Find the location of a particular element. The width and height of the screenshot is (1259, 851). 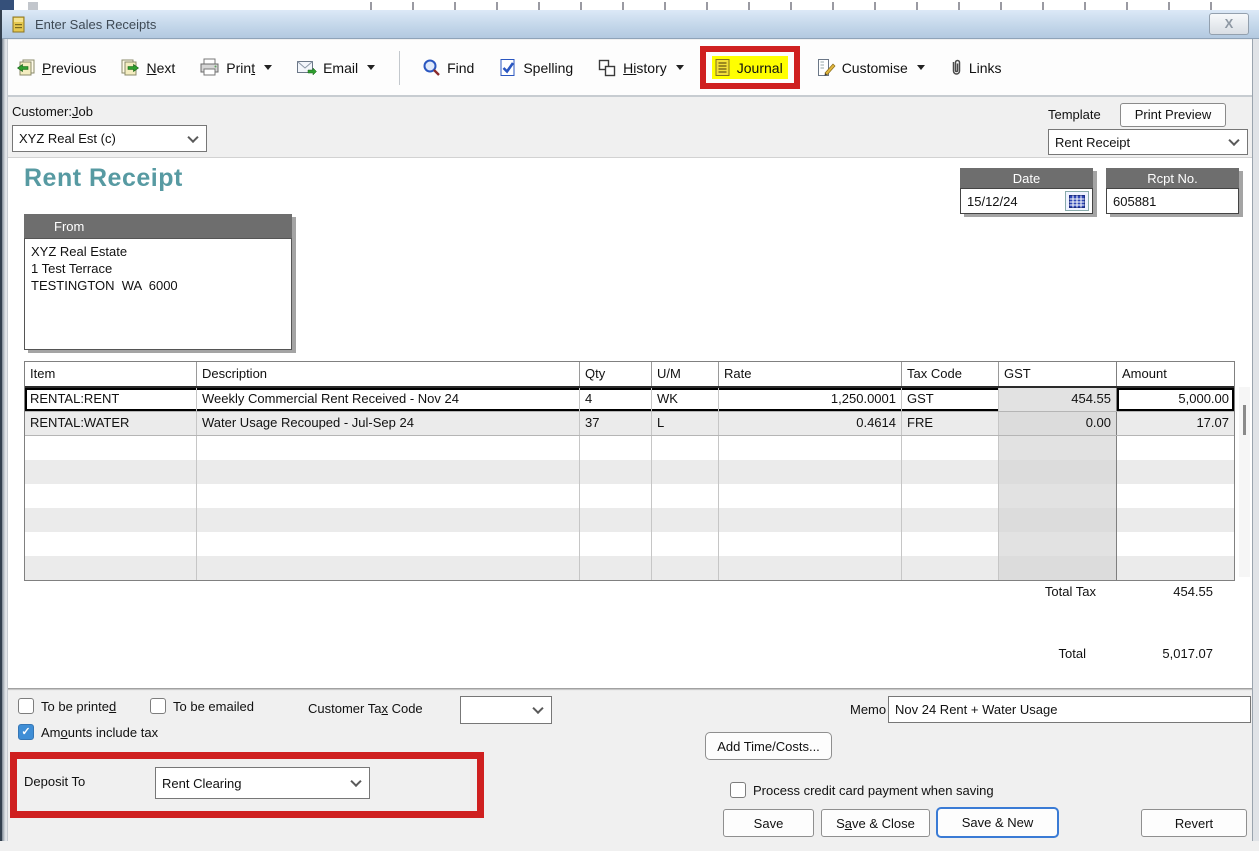

cell-amount: 5,000.00 is located at coordinates (1175, 399).